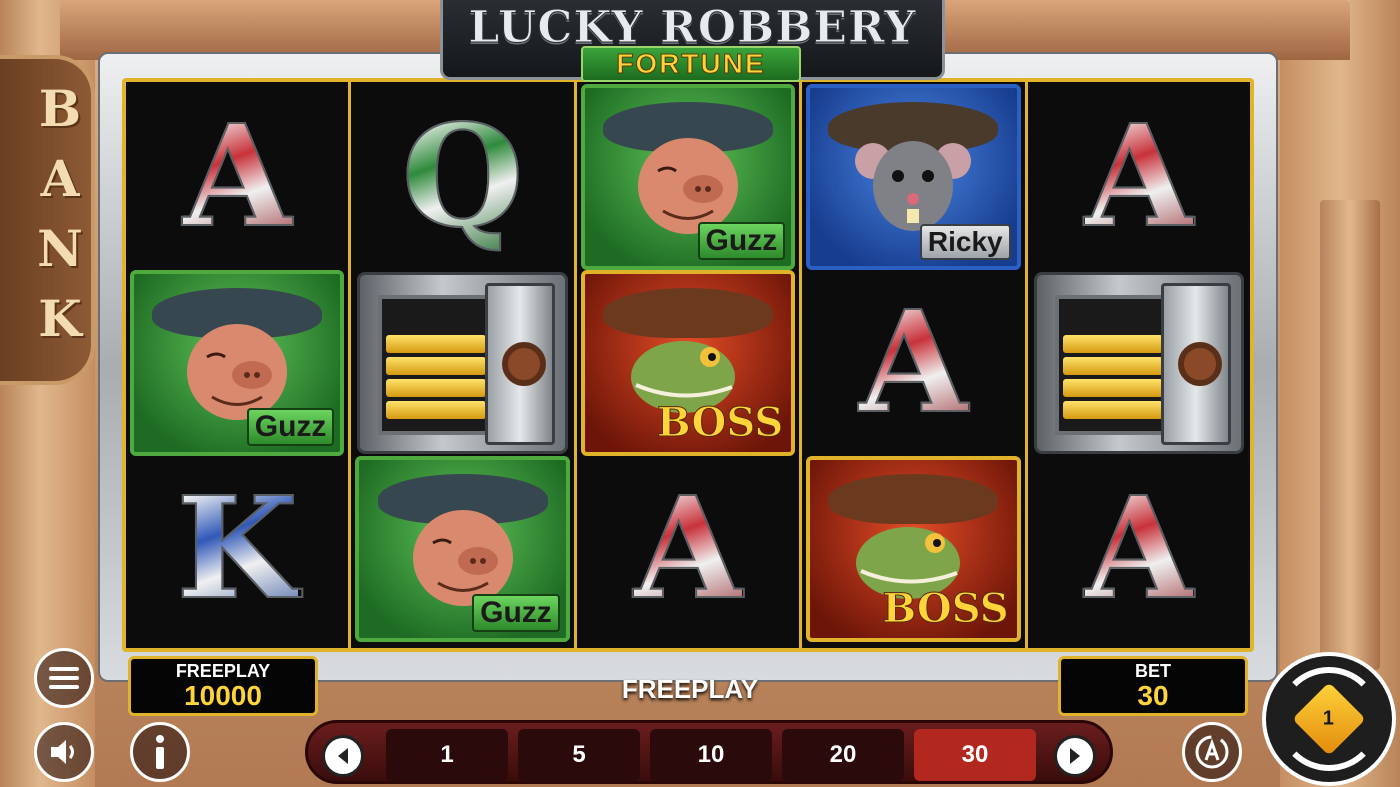  I want to click on info-icon, so click(160, 752).